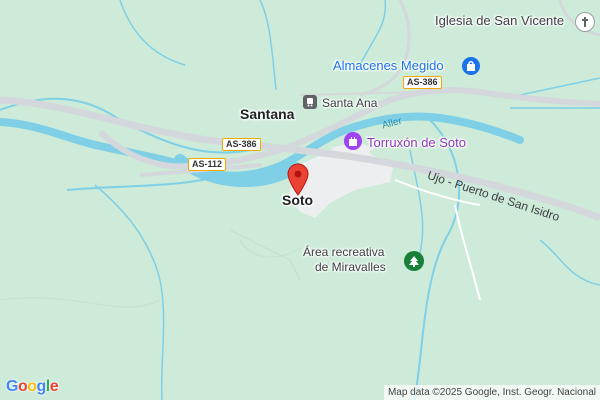  I want to click on road-shield-as386: AS-386, so click(422, 82).